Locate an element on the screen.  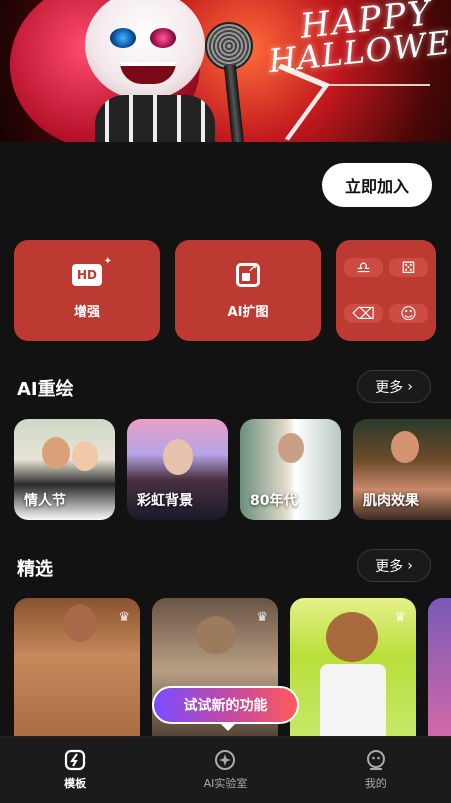
nav-item-ai-lab: AI实验室 is located at coordinates (225, 770).